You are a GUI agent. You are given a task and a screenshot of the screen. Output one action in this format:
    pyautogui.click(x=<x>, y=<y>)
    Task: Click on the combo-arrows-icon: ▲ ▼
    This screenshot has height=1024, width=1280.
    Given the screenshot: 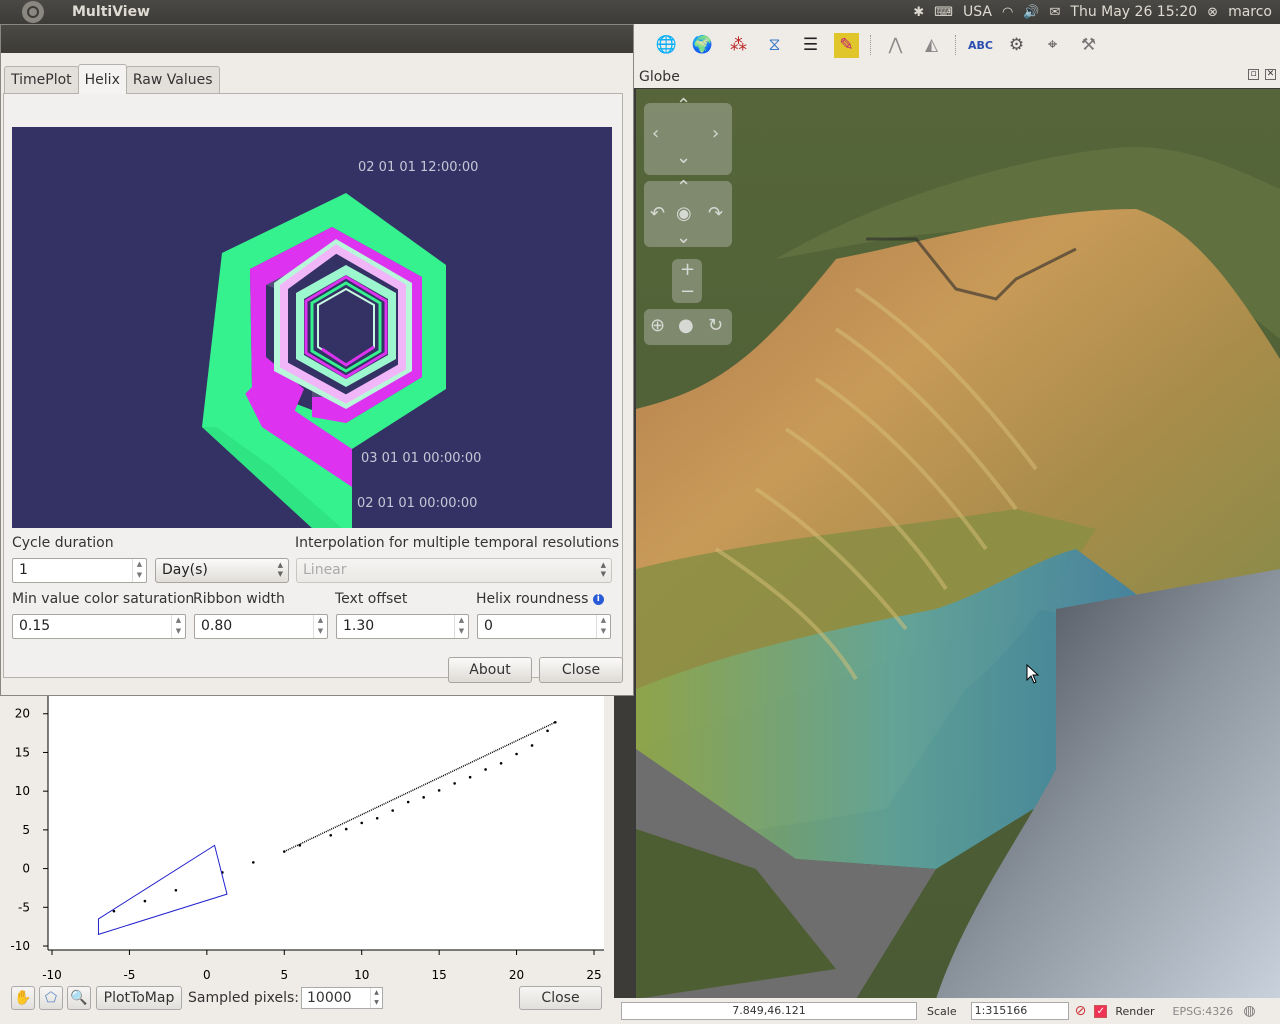 What is the action you would take?
    pyautogui.click(x=603, y=569)
    